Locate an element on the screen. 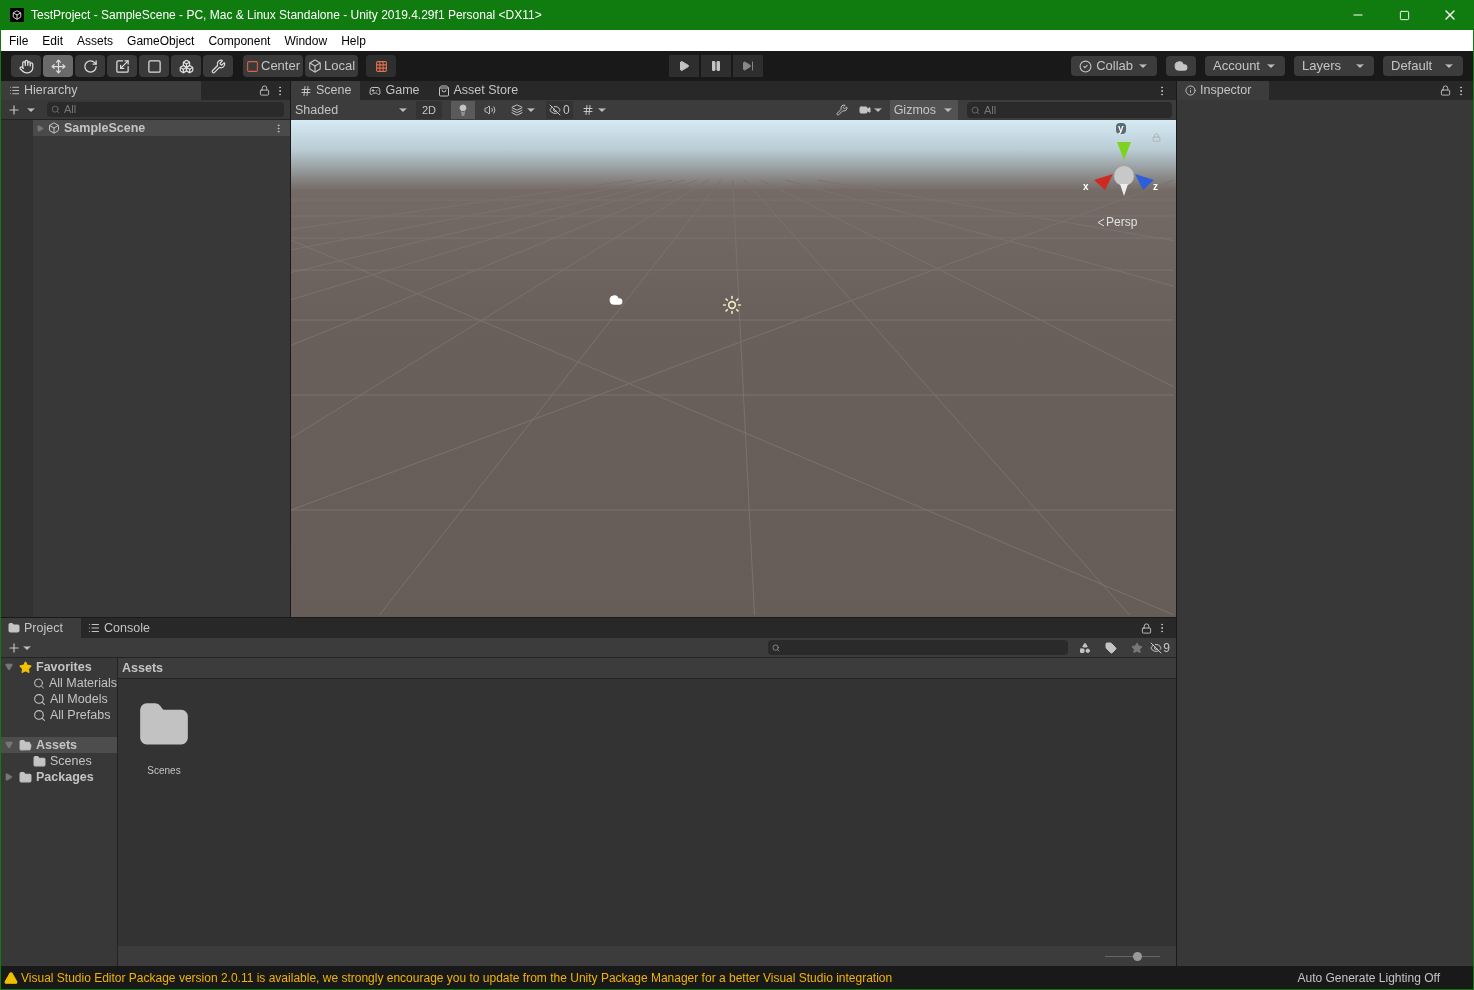  gizmos-dropdown: Gizmos is located at coordinates (923, 110).